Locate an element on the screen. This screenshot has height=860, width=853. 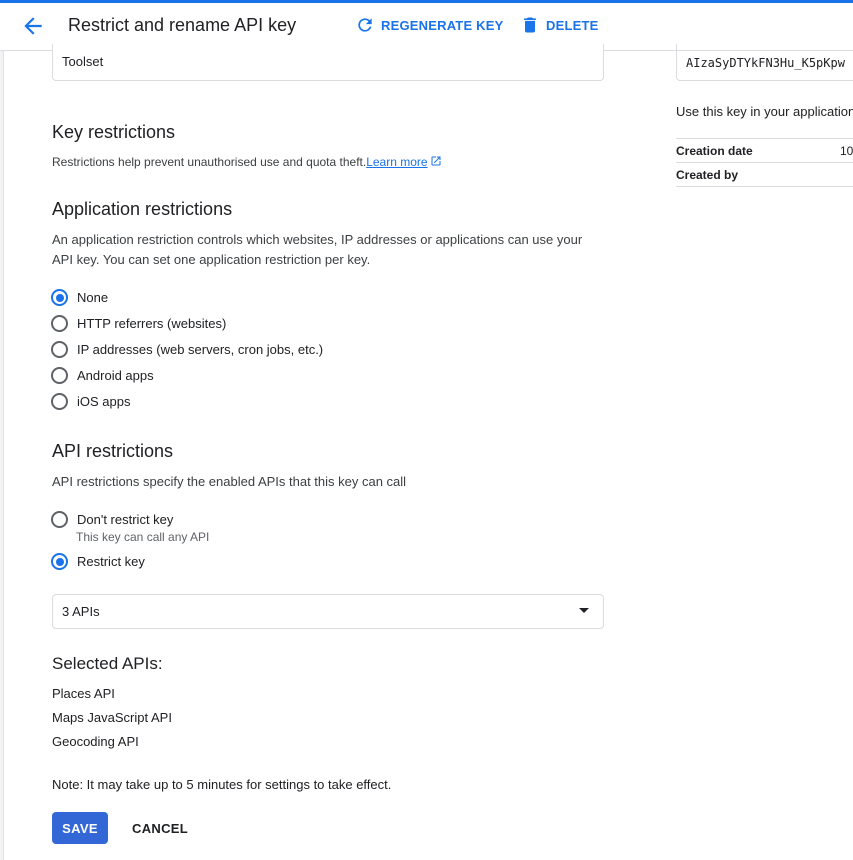
meta-row-created-by: Created by is located at coordinates (764, 175).